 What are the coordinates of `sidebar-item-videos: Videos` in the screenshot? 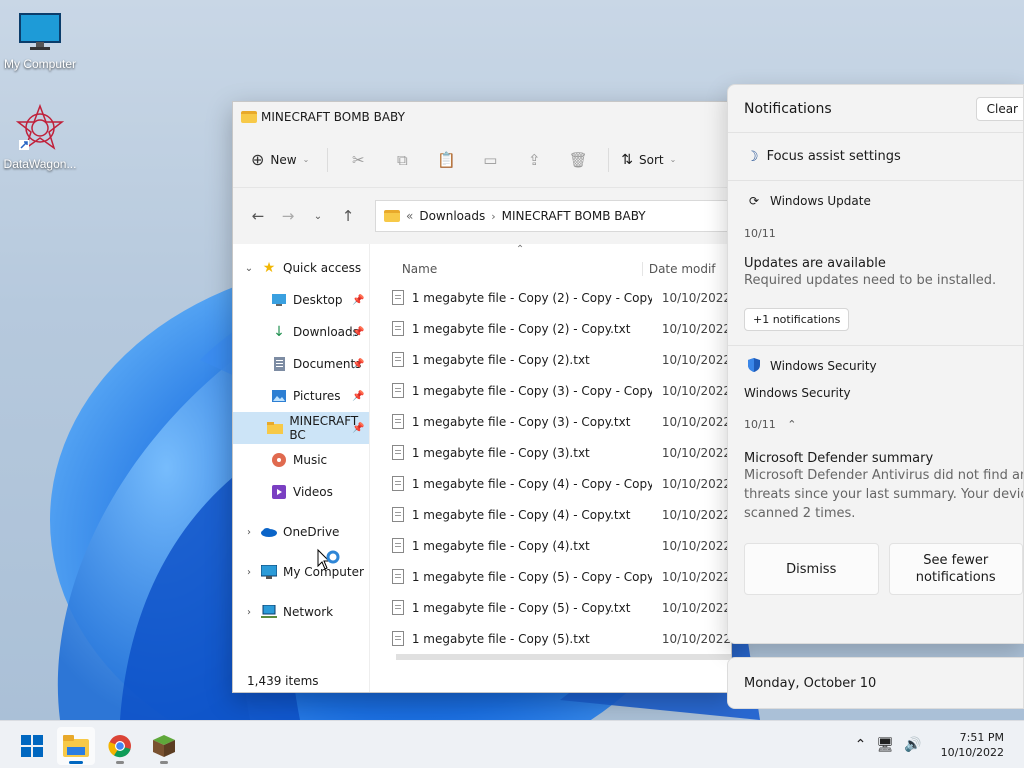 It's located at (301, 492).